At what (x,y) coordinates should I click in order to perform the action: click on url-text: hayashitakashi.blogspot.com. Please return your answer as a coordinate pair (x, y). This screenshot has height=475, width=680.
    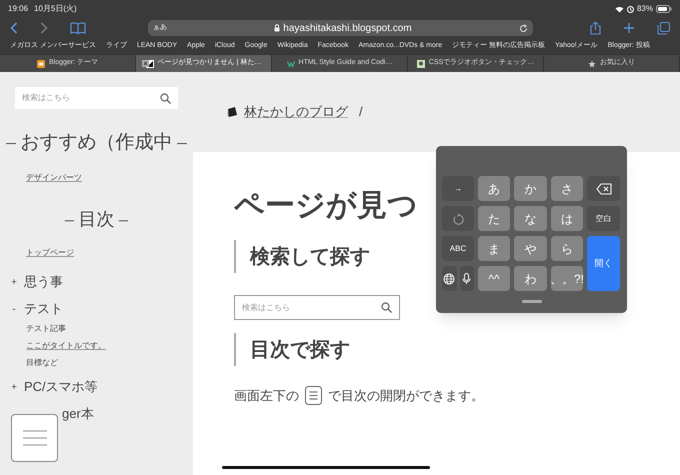
    Looking at the image, I should click on (347, 29).